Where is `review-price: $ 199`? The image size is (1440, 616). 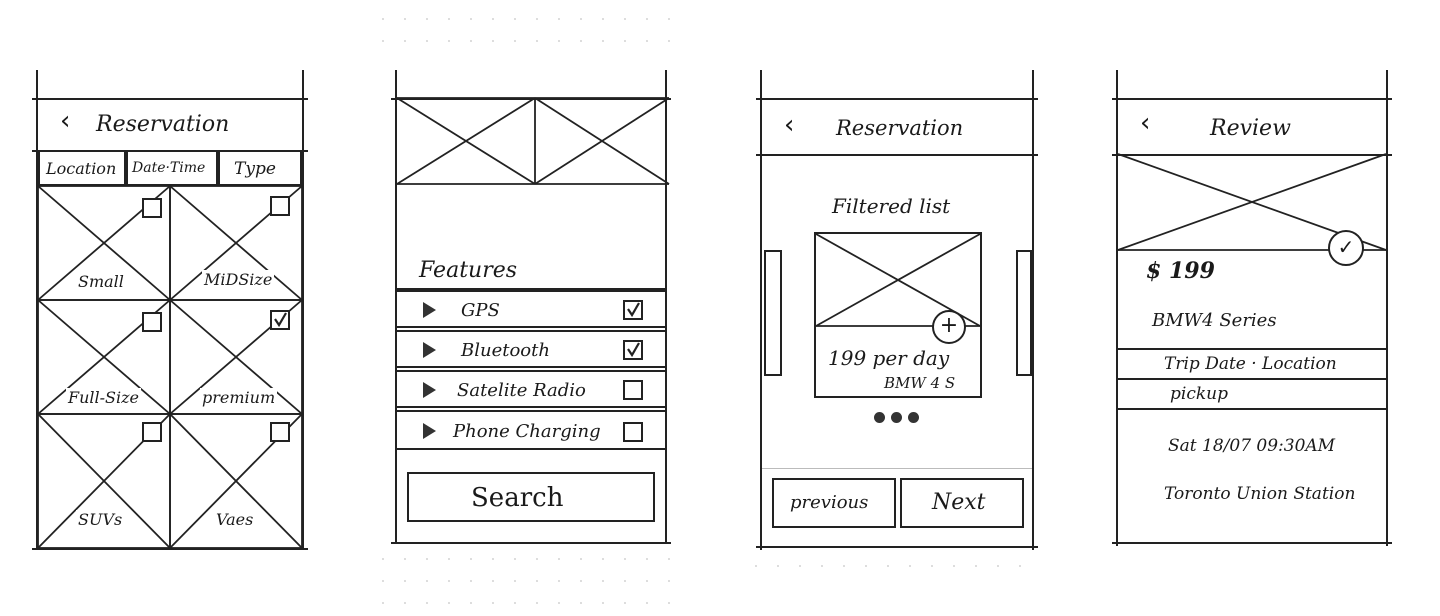
review-price: $ 199 is located at coordinates (1180, 271).